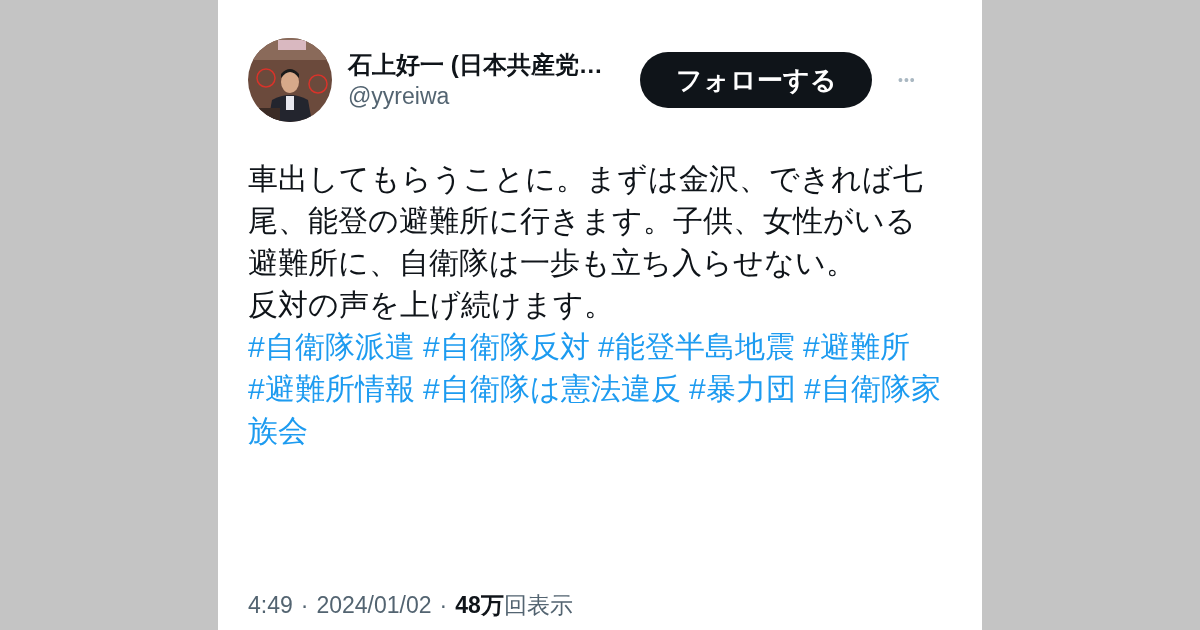 The height and width of the screenshot is (630, 1200). Describe the element at coordinates (431, 305) in the screenshot. I see `post-text-line: 反対の声を上げ続けます。` at that location.